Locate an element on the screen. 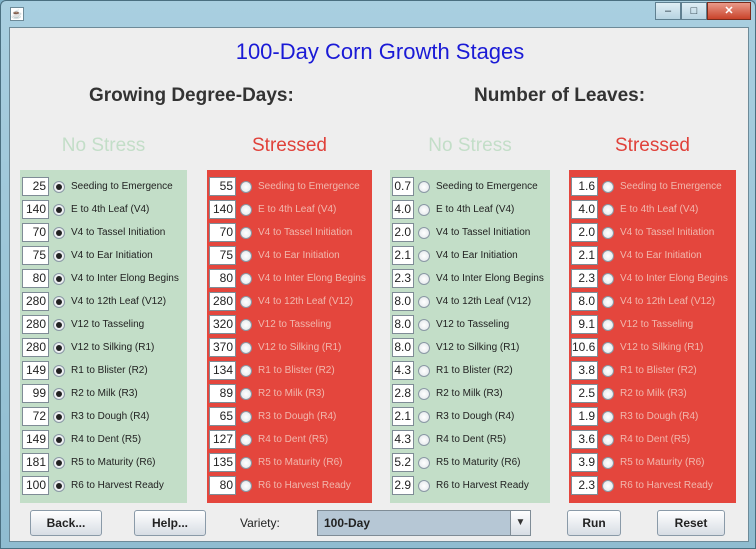 This screenshot has width=756, height=549. stage-value-field: 2.8 is located at coordinates (403, 393).